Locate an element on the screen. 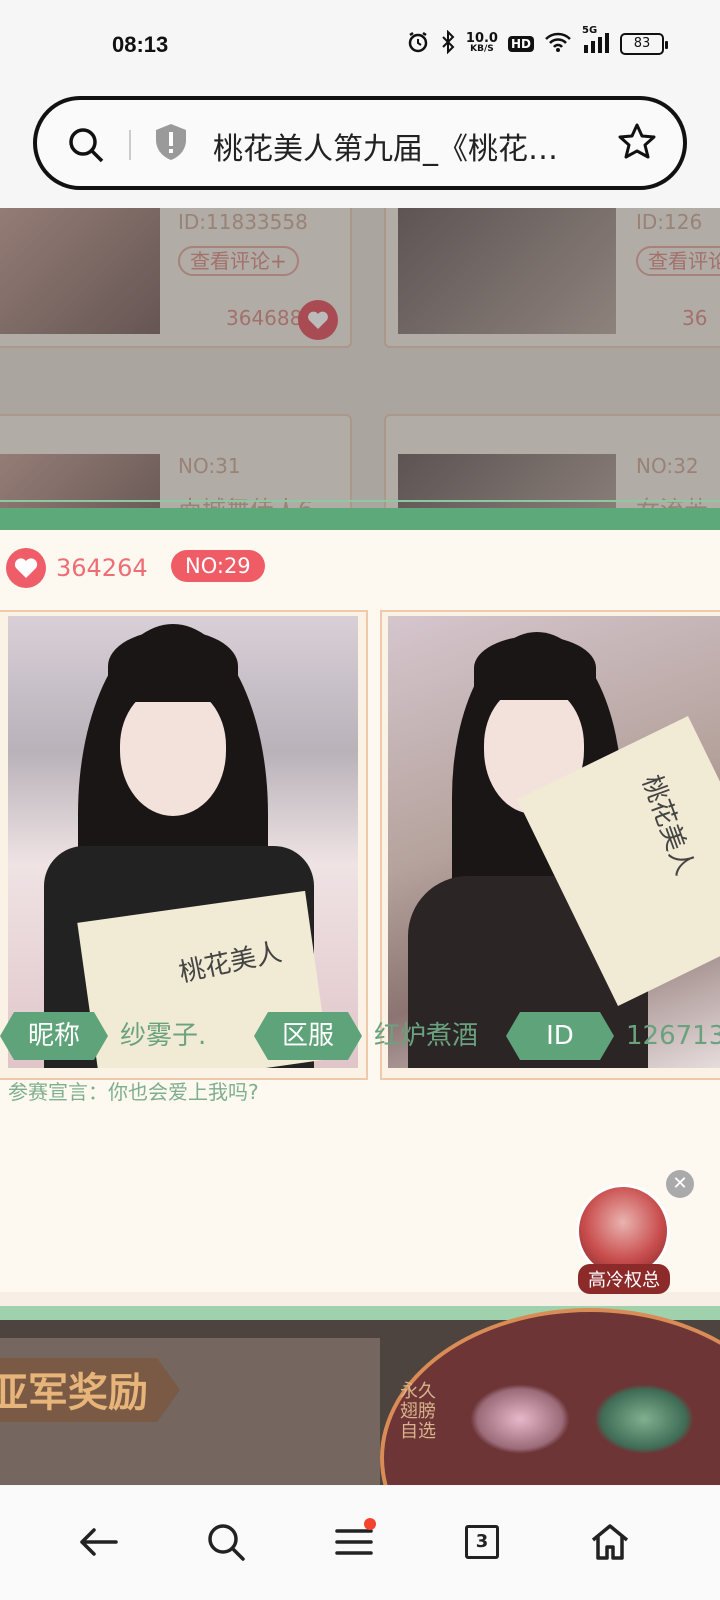 The width and height of the screenshot is (720, 1600). entry-declaration: 参赛宣言：你也会爱上我吗? is located at coordinates (133, 1092).